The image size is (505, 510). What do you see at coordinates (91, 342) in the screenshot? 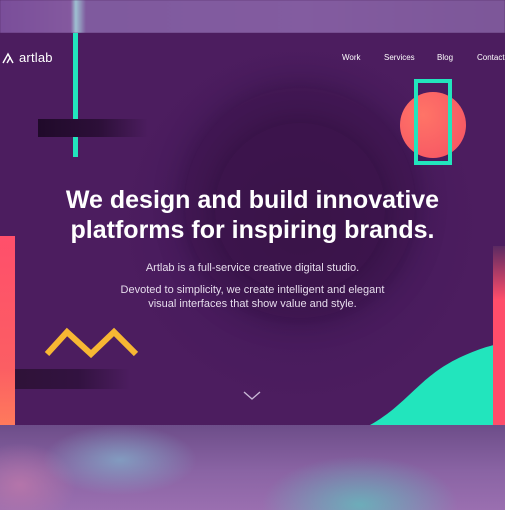
I see `yellow-zigzag` at bounding box center [91, 342].